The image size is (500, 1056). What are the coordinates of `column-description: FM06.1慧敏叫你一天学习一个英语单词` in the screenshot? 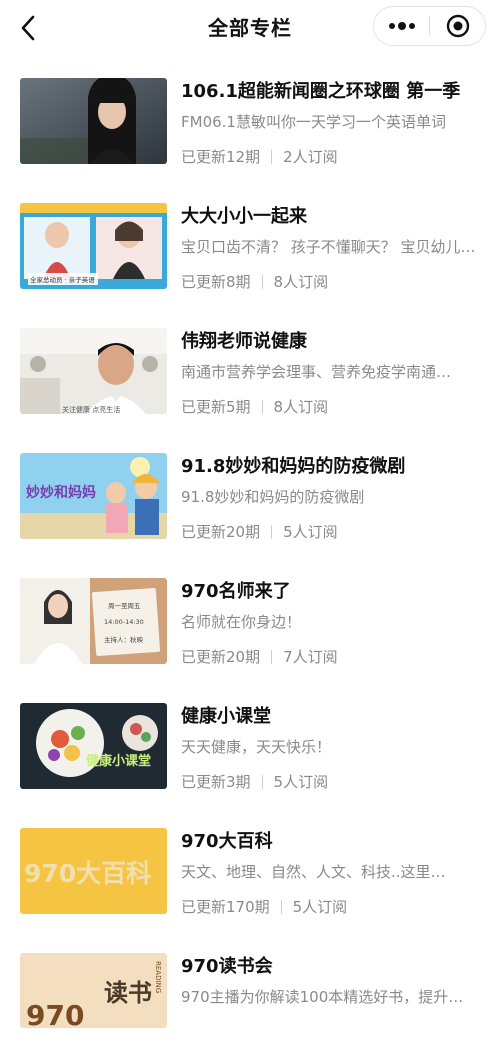 It's located at (313, 122).